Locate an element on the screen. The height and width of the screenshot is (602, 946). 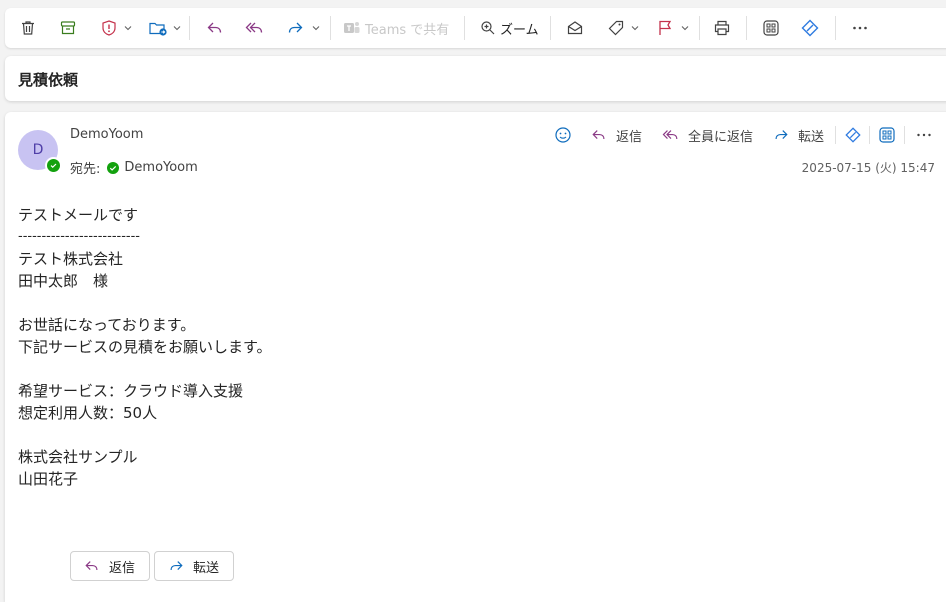
reply-all-button is located at coordinates (255, 28).